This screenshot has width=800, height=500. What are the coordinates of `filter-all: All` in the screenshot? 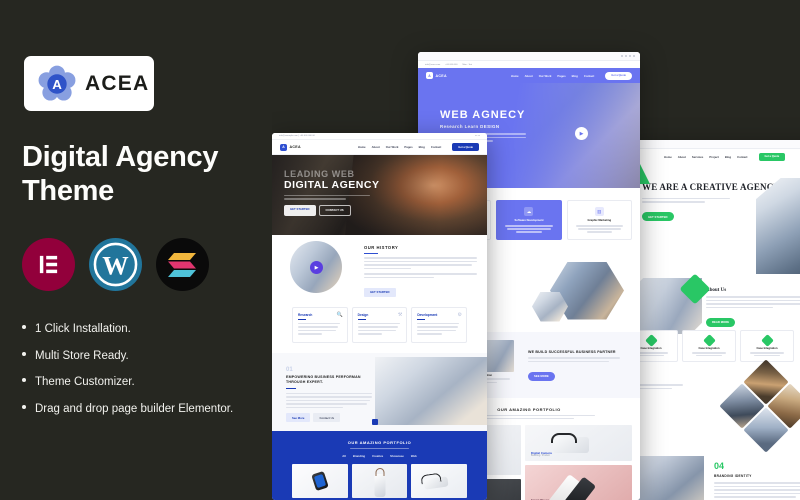 It's located at (344, 456).